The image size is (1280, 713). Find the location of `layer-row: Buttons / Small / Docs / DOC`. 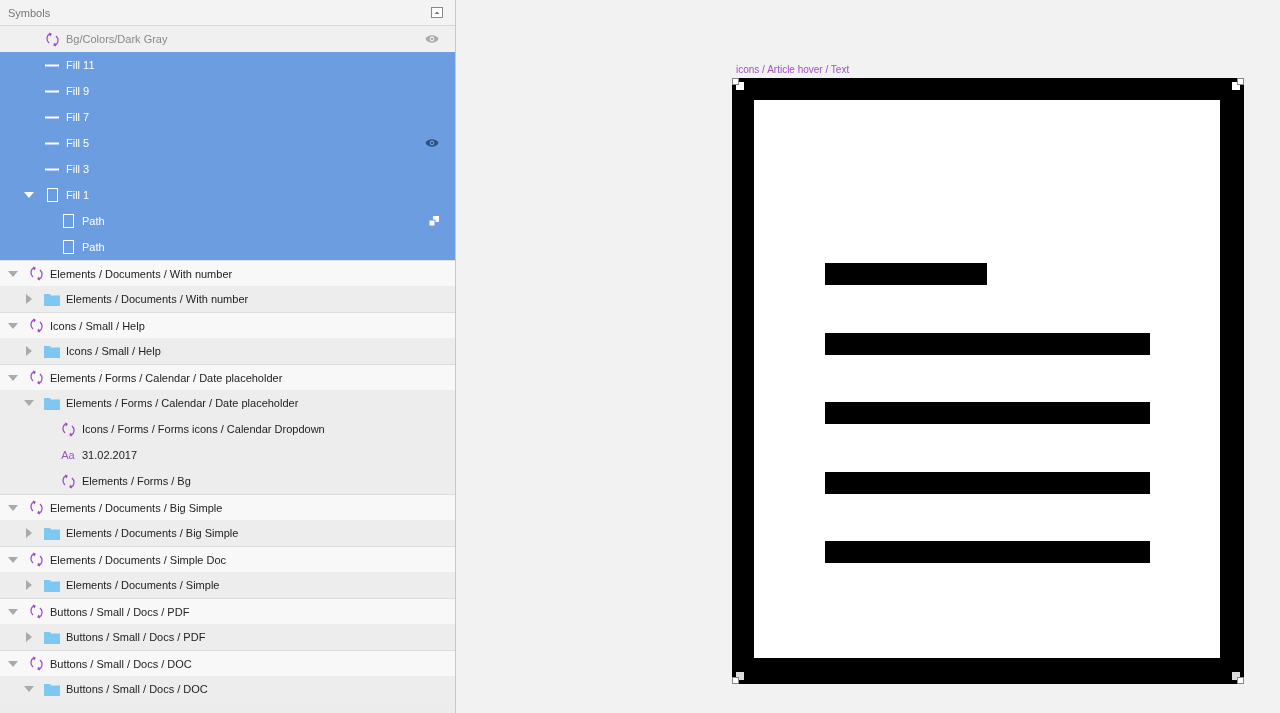

layer-row: Buttons / Small / Docs / DOC is located at coordinates (227, 663).